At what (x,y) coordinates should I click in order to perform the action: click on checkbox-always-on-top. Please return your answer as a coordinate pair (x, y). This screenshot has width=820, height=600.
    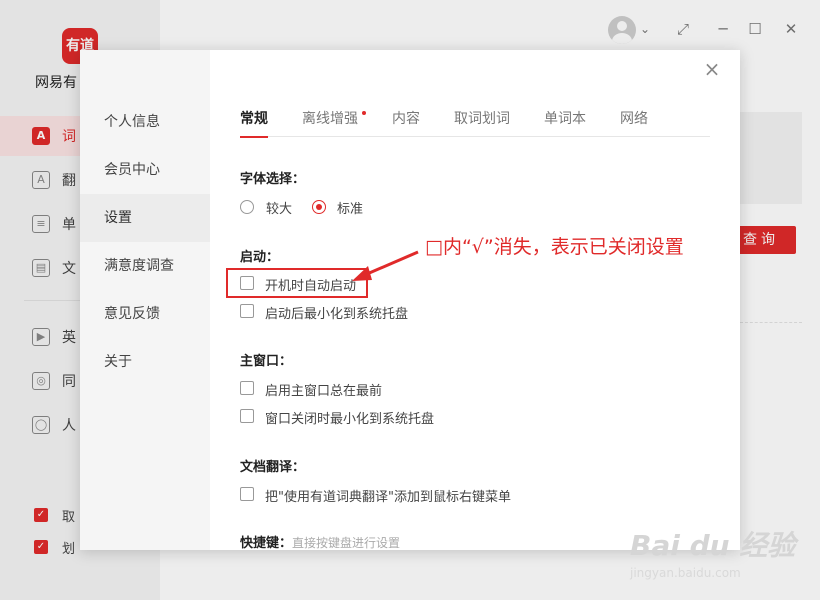
    Looking at the image, I should click on (247, 388).